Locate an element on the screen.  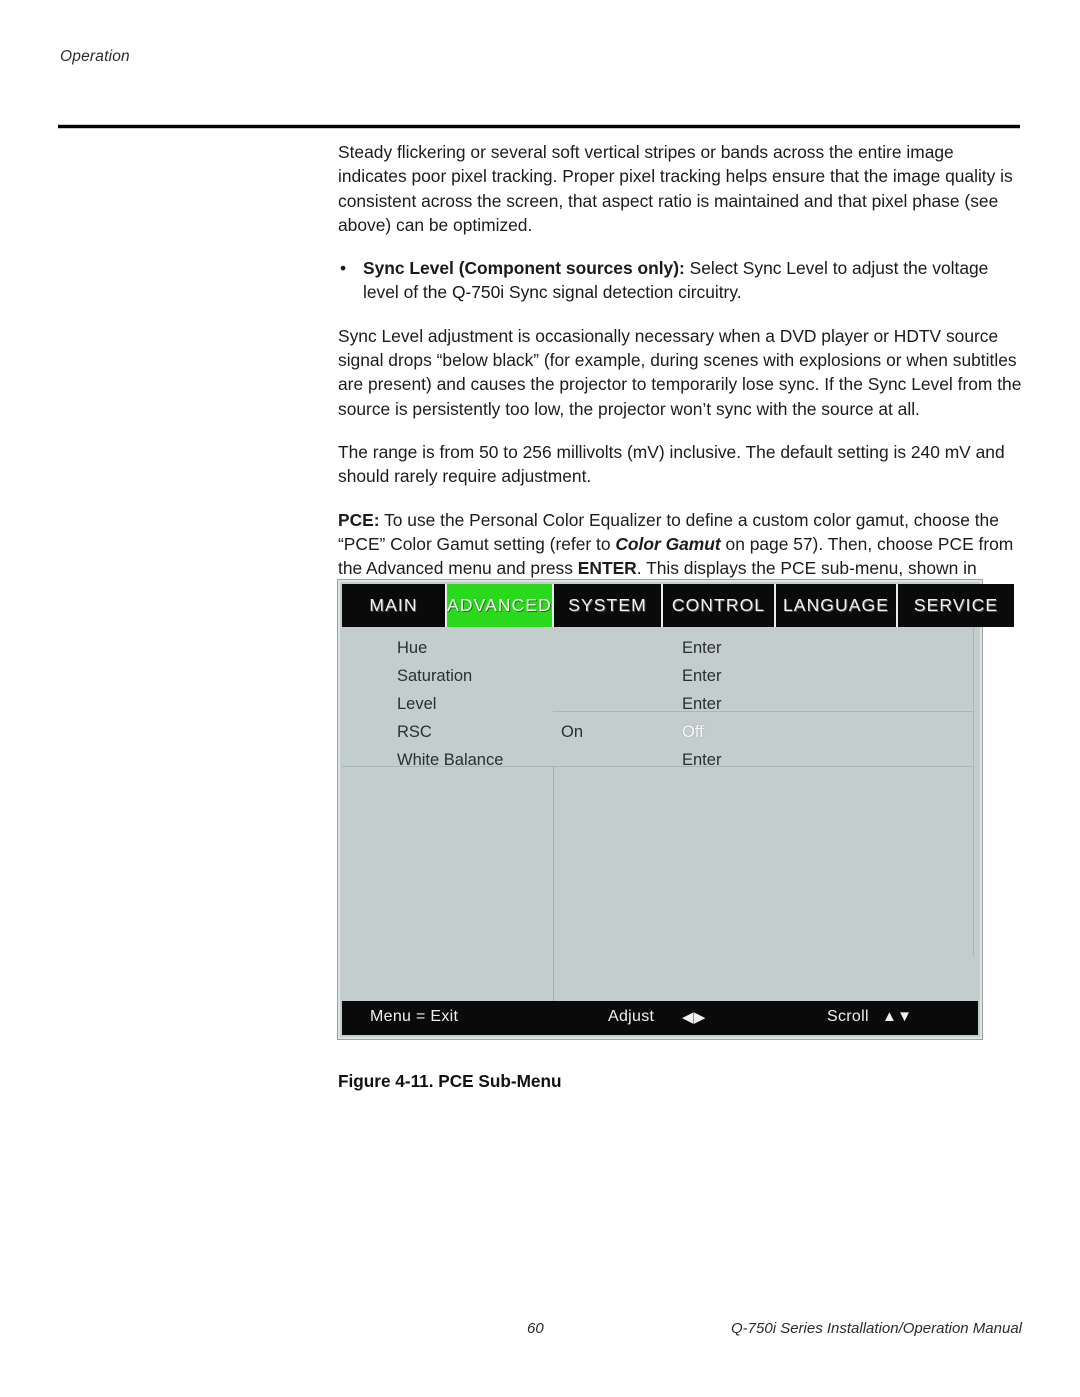
figure-caption: Figure 4-11. PCE Sub-Menu is located at coordinates (450, 1081).